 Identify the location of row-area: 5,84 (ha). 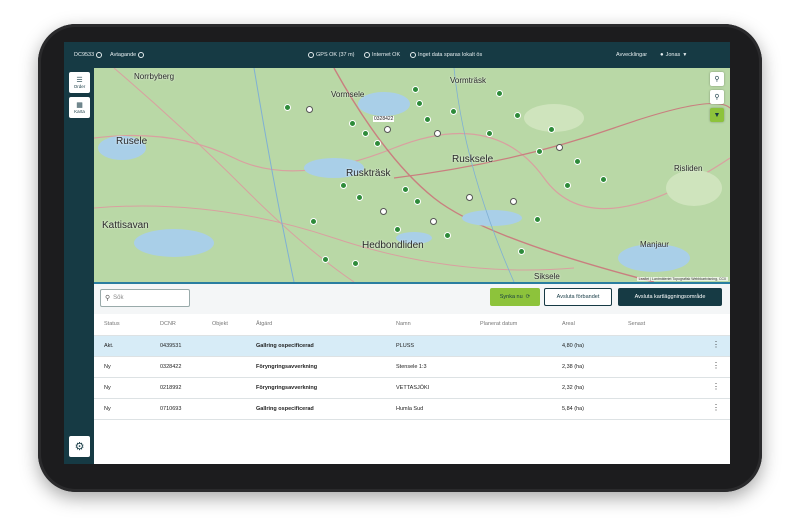
(573, 409).